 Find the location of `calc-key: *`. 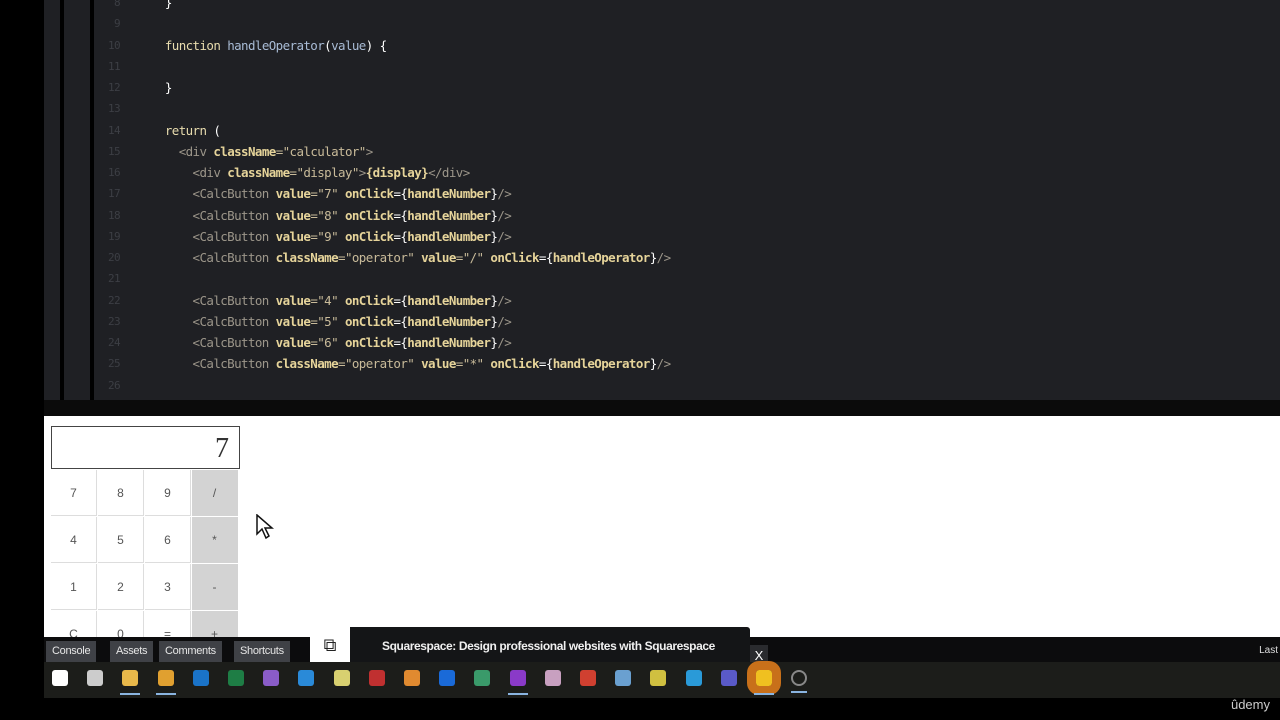

calc-key: * is located at coordinates (215, 540).